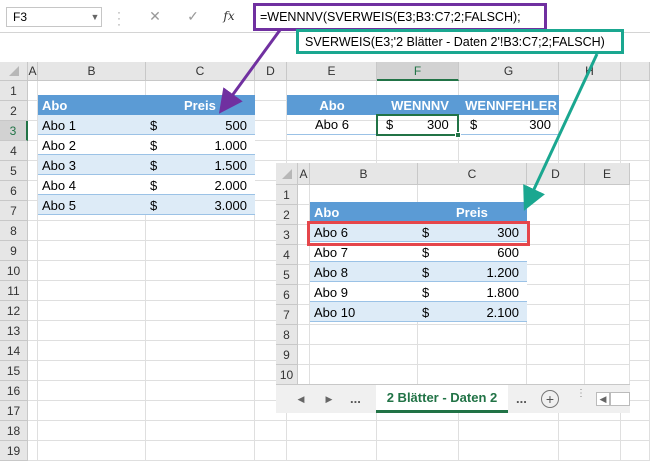 Image resolution: width=650 pixels, height=461 pixels. What do you see at coordinates (561, 132) in the screenshot?
I see `teal-arrow` at bounding box center [561, 132].